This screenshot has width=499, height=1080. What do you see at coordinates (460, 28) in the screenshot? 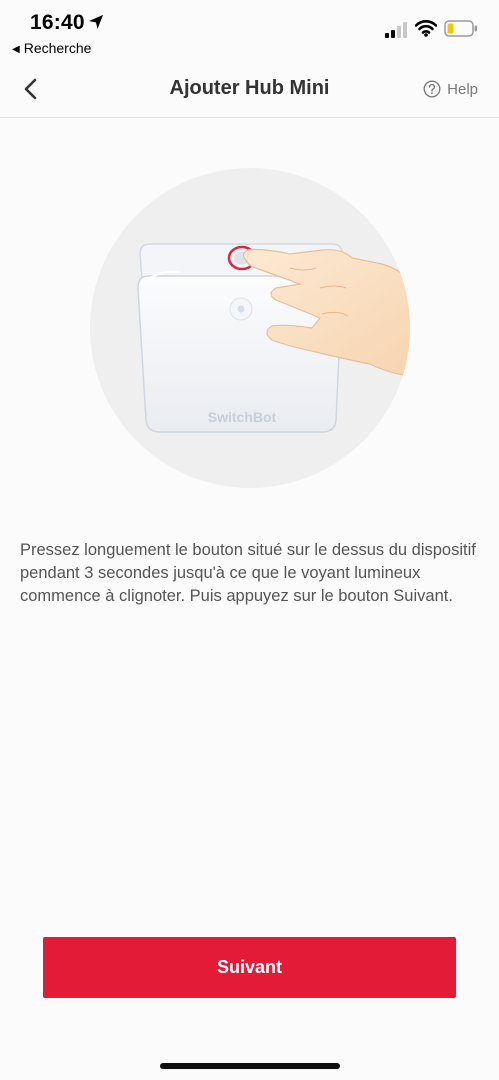
I see `battery-low-icon` at bounding box center [460, 28].